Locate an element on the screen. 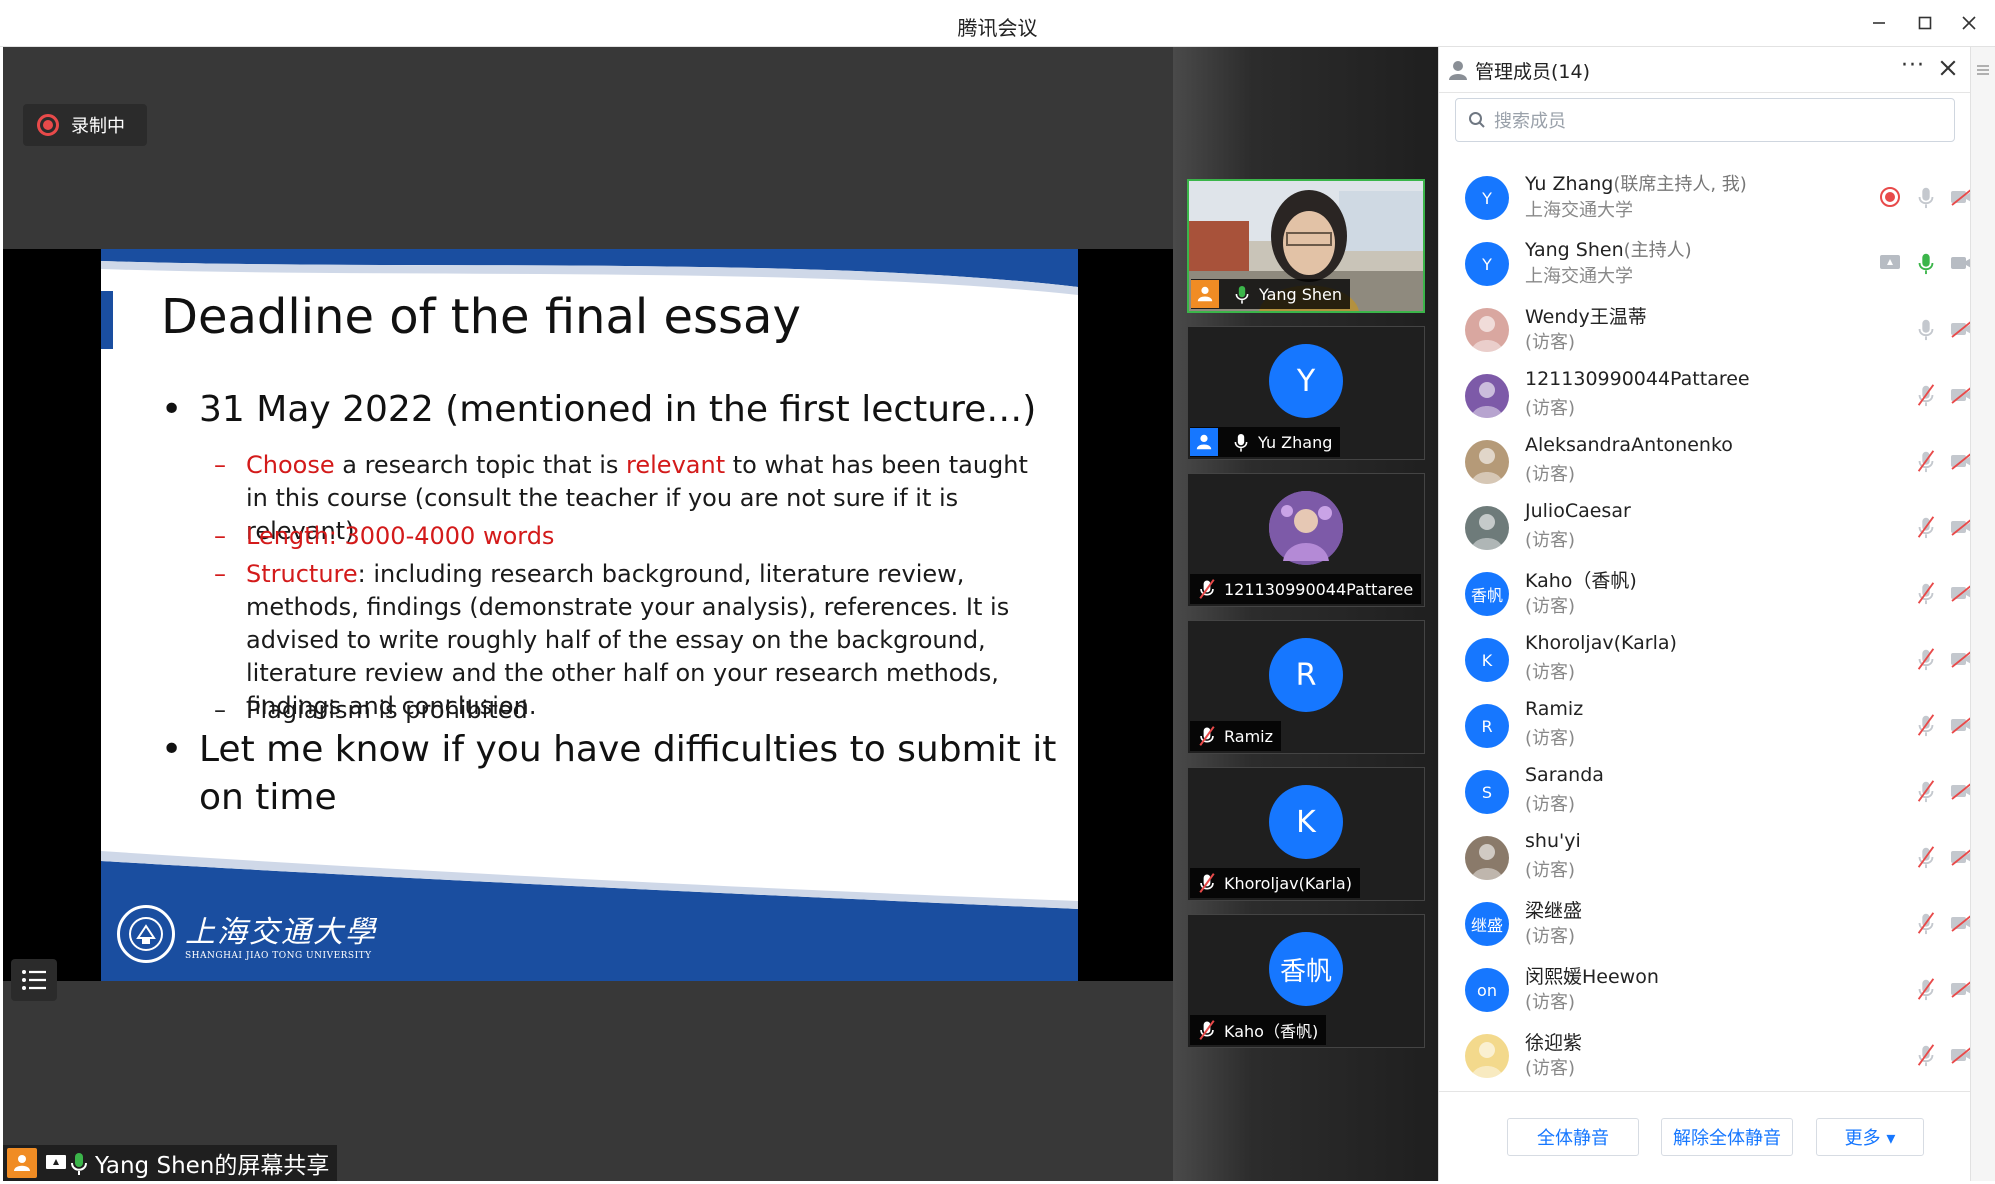  thumbnail-khoroljav: K Khoroljav(Karla) is located at coordinates (1306, 834).